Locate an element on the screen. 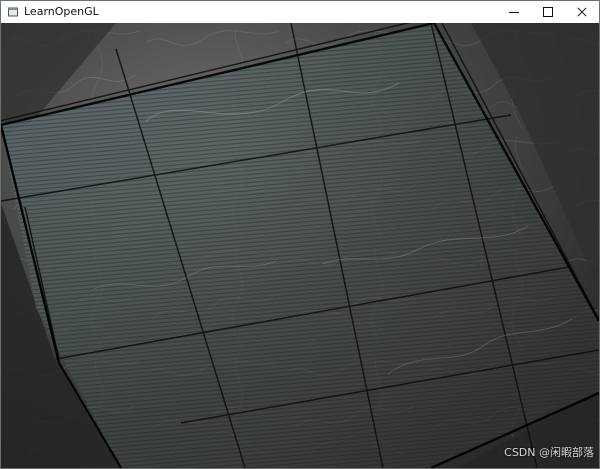 This screenshot has width=600, height=469. window-title: LearnOpenGL is located at coordinates (61, 11).